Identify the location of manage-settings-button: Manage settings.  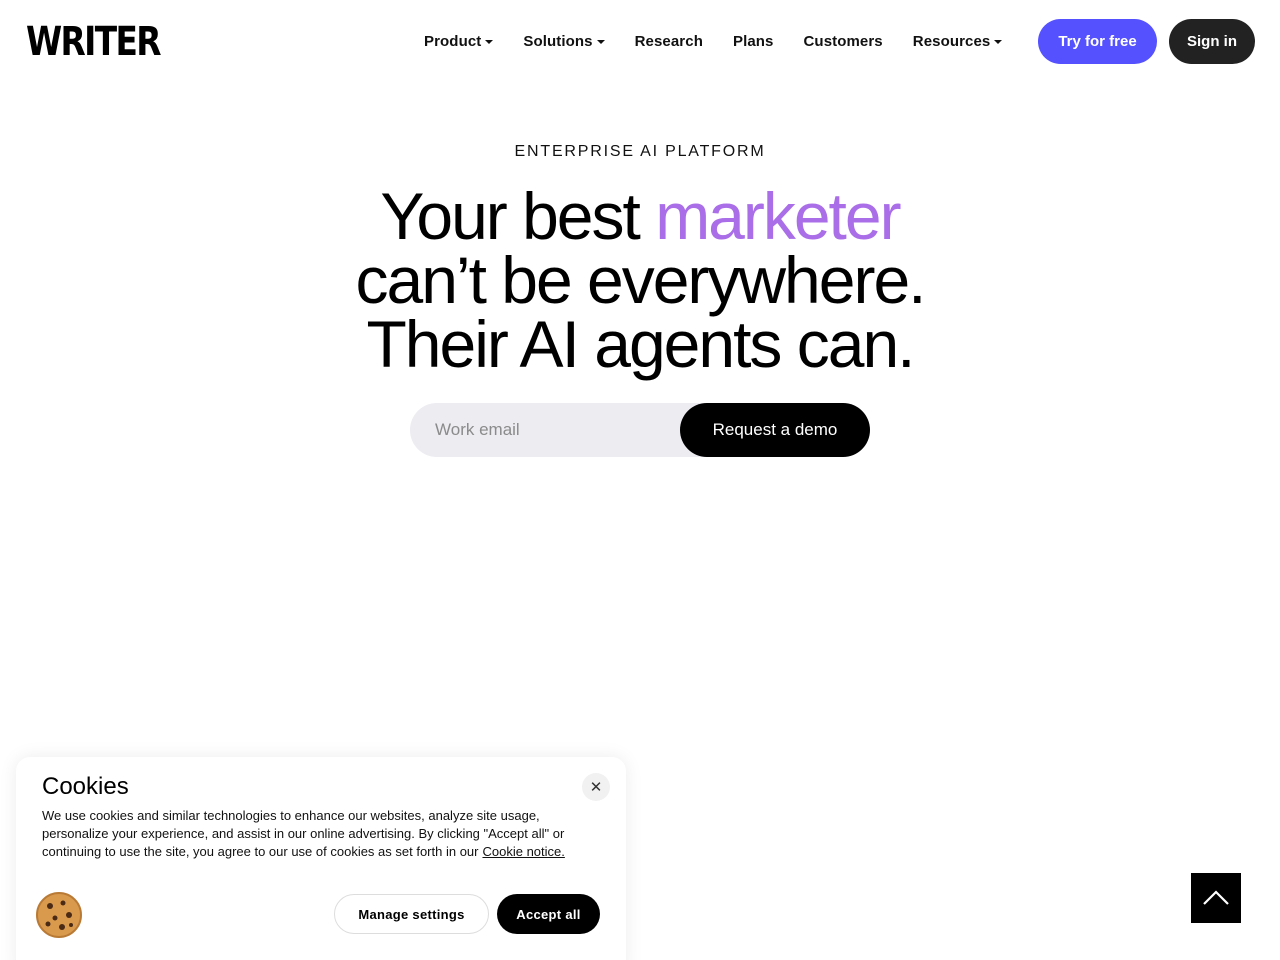
(411, 914).